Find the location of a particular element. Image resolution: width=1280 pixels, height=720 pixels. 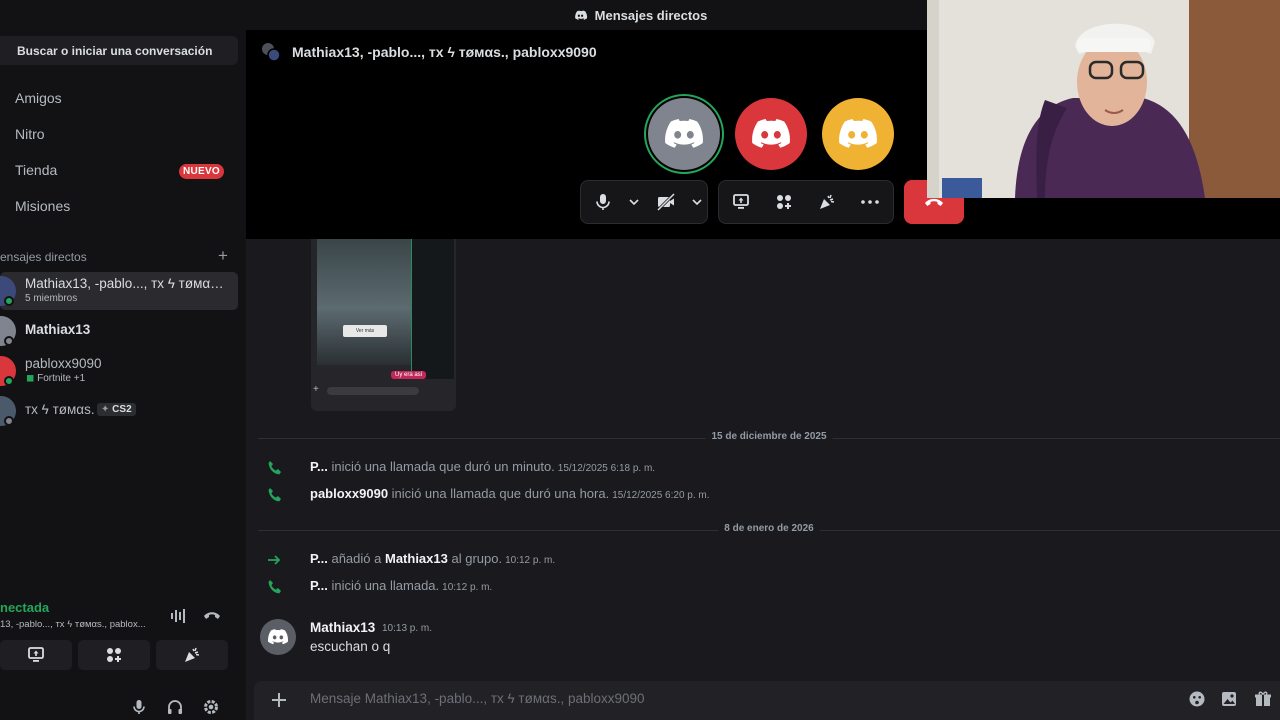

screen-share-icon is located at coordinates (36, 654).